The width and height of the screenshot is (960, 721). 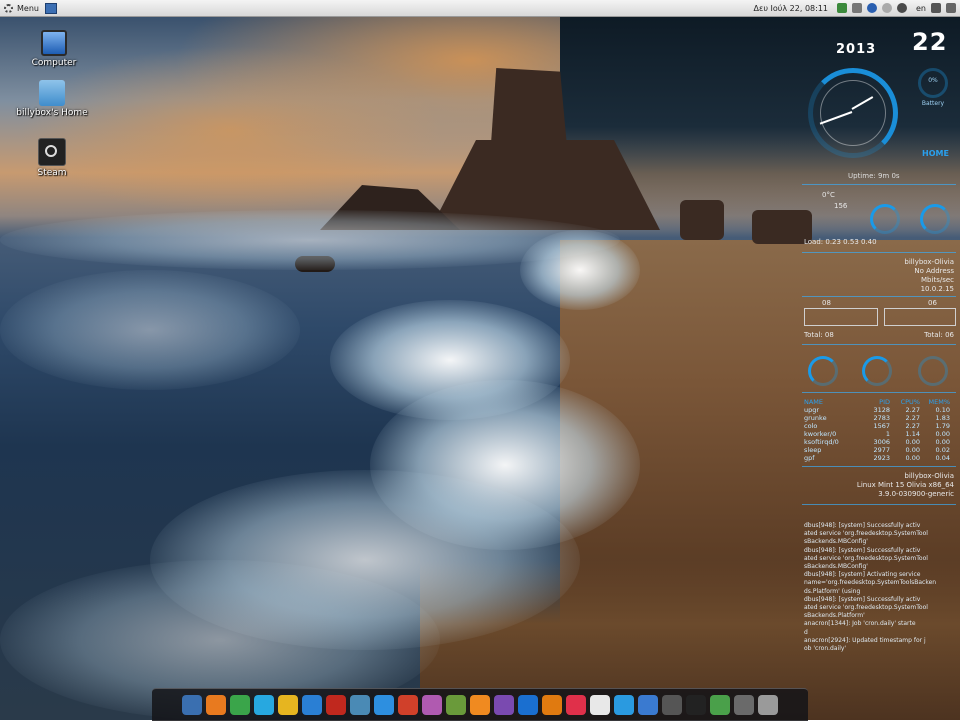 I want to click on temperature: 0°C, so click(x=828, y=195).